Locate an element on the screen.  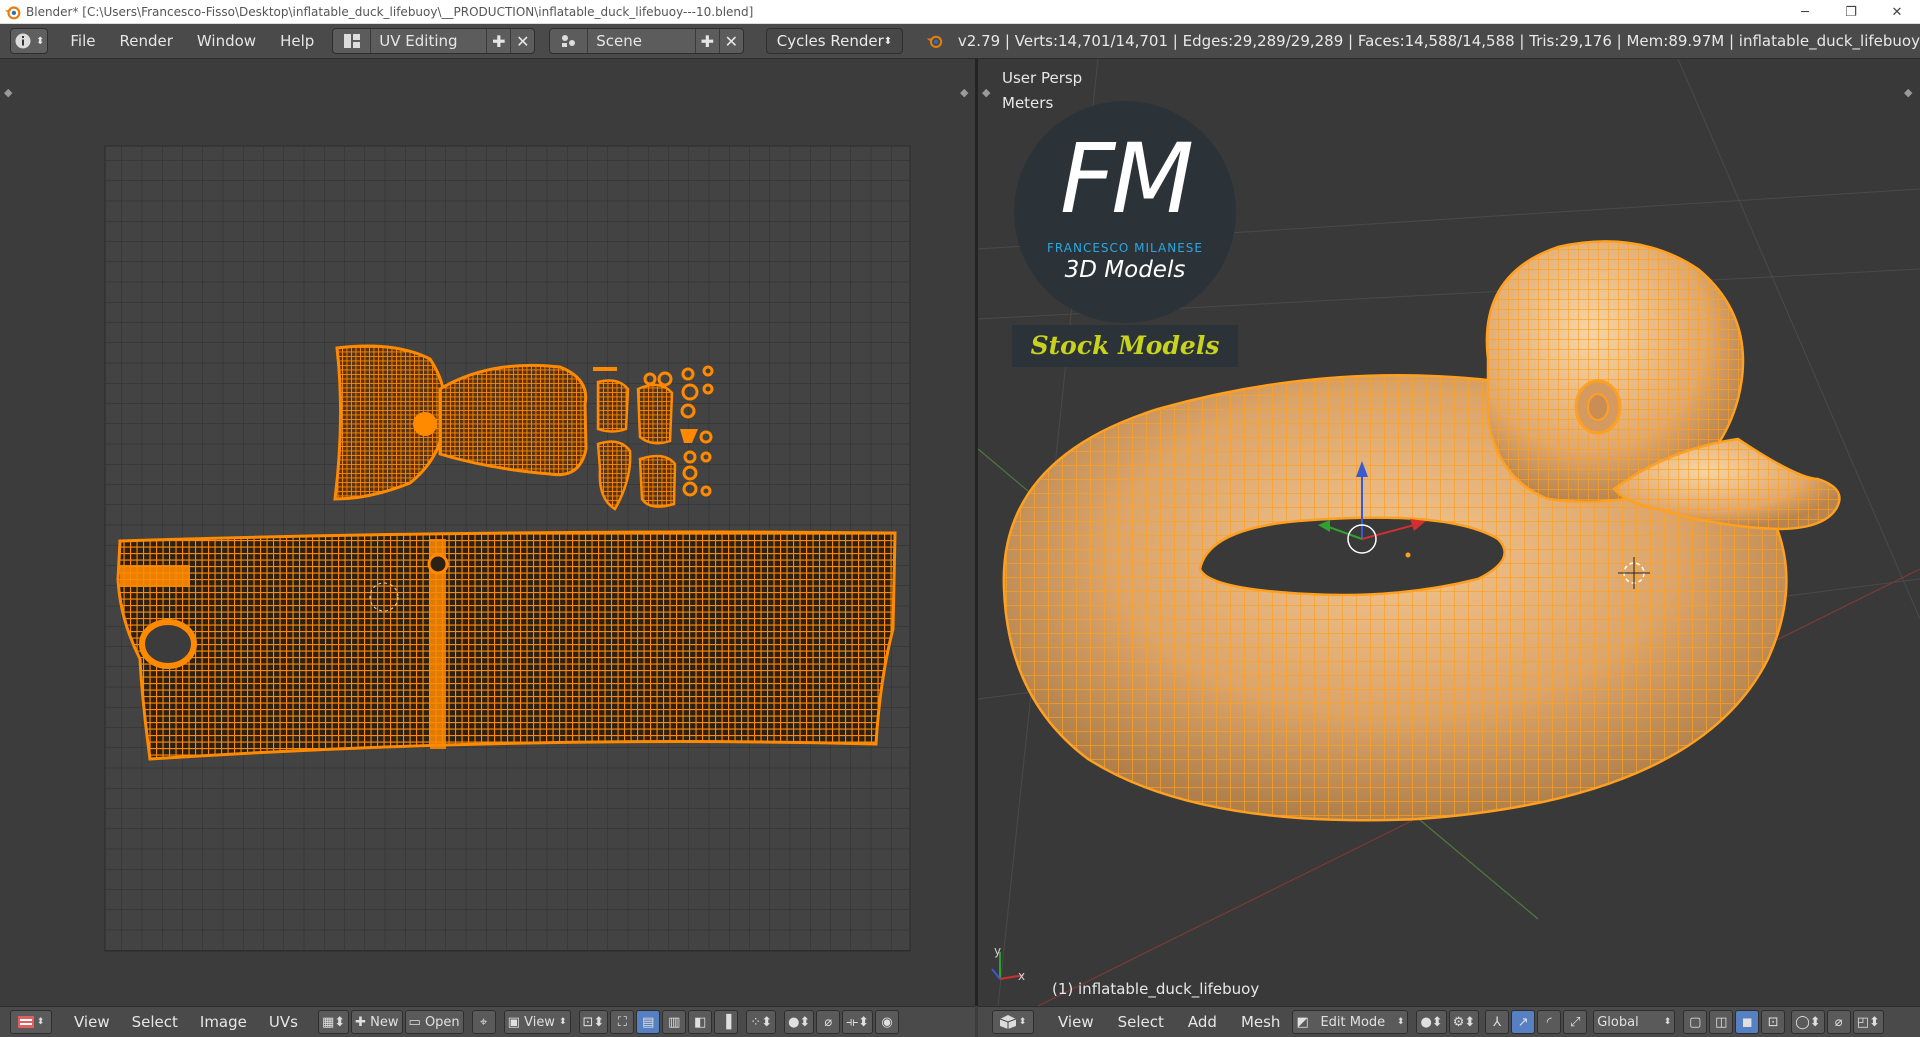
vertex-select-mode-icon: ▢ is located at coordinates (1695, 1022).